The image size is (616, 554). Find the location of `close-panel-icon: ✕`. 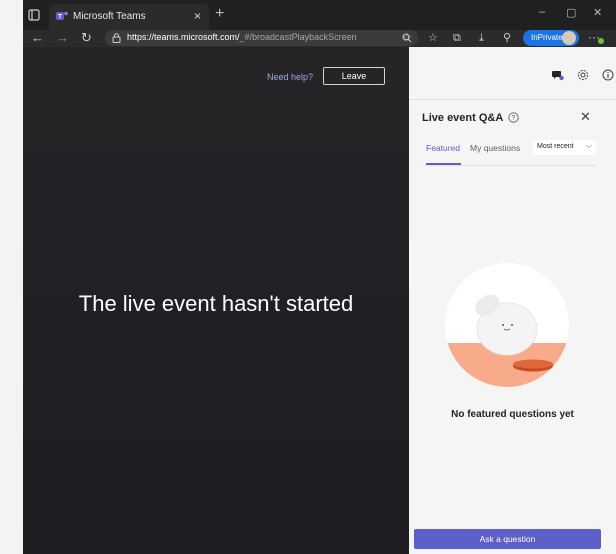

close-panel-icon: ✕ is located at coordinates (585, 117).